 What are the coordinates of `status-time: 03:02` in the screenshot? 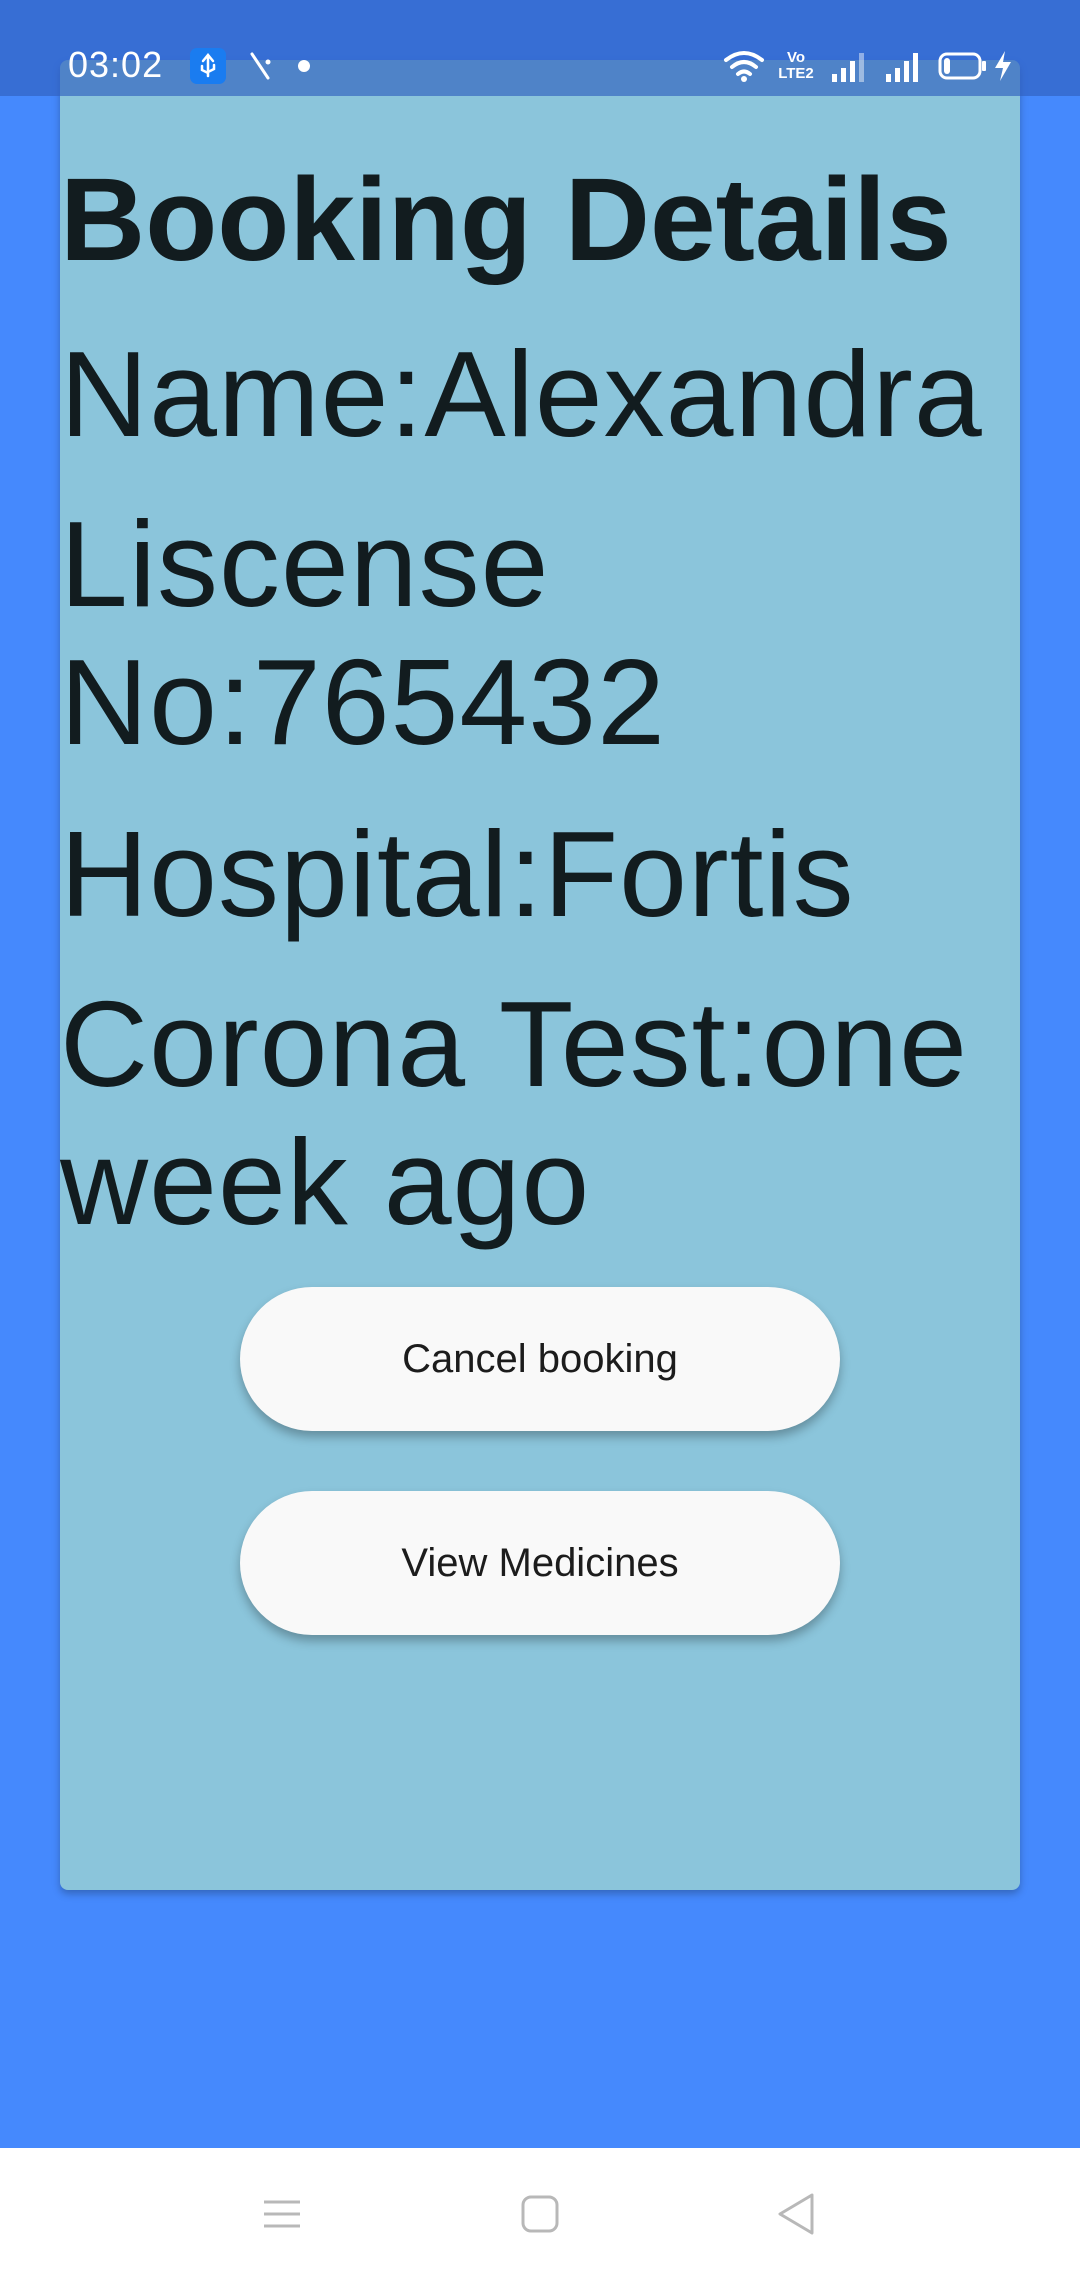 It's located at (116, 64).